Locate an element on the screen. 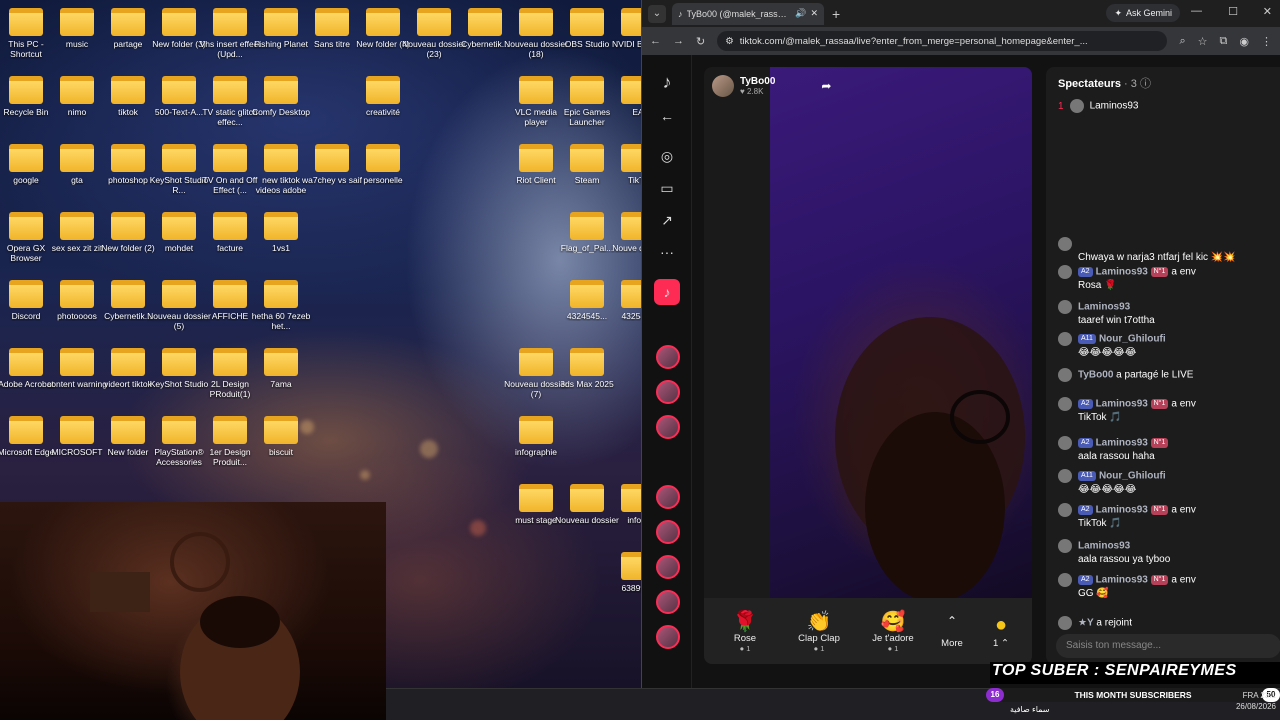  lang-indicator: FRA is located at coordinates (1251, 695).